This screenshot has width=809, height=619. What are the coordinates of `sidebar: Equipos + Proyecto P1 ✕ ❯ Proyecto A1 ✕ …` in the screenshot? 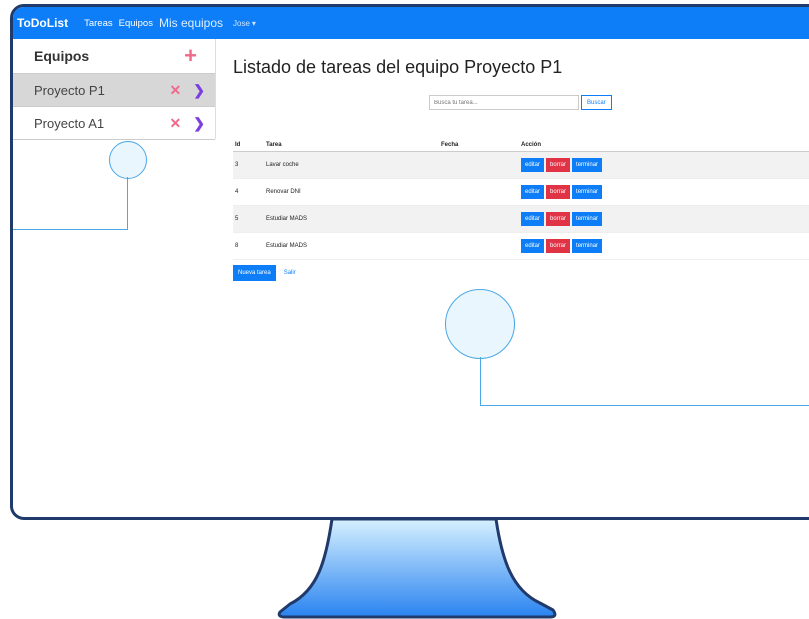 It's located at (114, 89).